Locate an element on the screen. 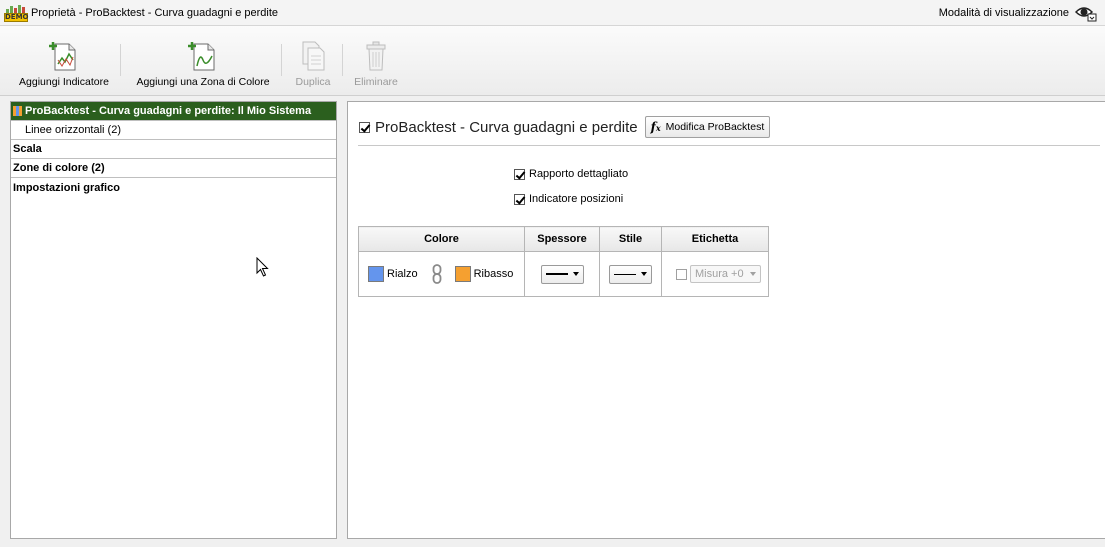 Image resolution: width=1105 pixels, height=547 pixels. label-checkbox is located at coordinates (681, 274).